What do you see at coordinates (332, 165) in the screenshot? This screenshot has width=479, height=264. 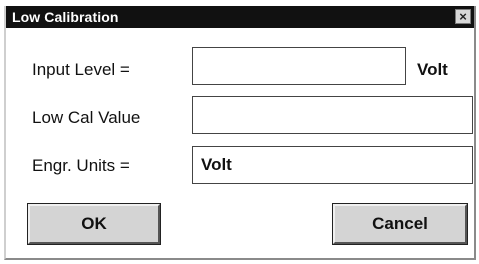 I see `engr-units-field: Volt` at bounding box center [332, 165].